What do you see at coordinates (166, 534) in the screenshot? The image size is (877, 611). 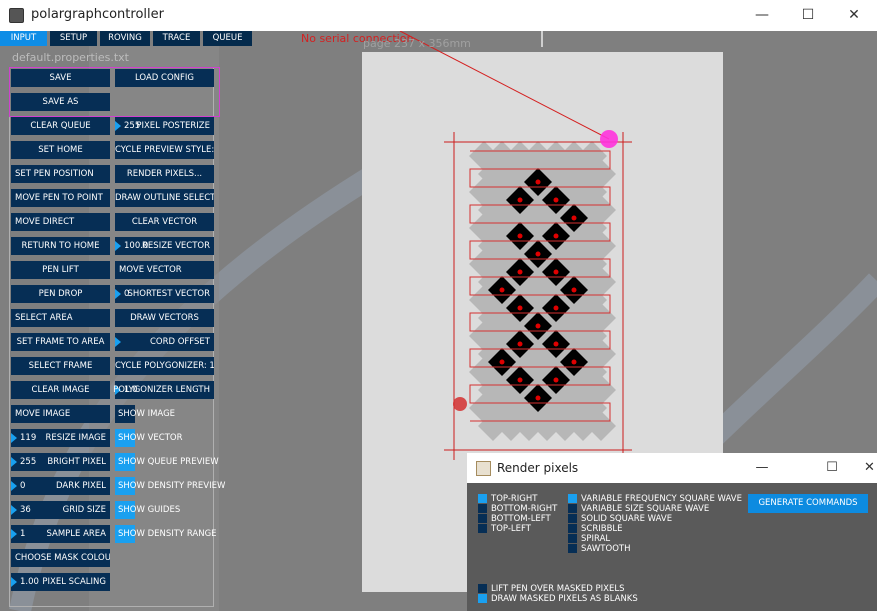 I see `show-density-range-toggle: SHOW DENSITY RANGE` at bounding box center [166, 534].